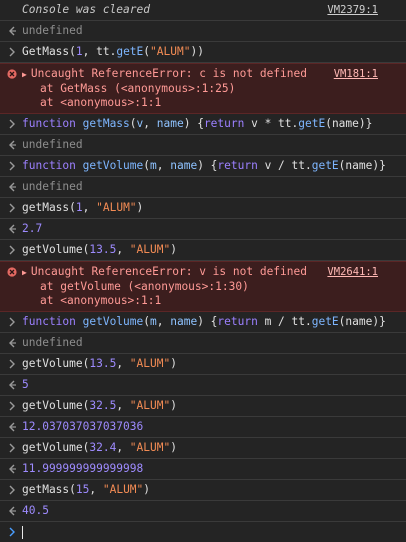 This screenshot has width=406, height=542. Describe the element at coordinates (113, 321) in the screenshot. I see `code-token: getVolume` at that location.